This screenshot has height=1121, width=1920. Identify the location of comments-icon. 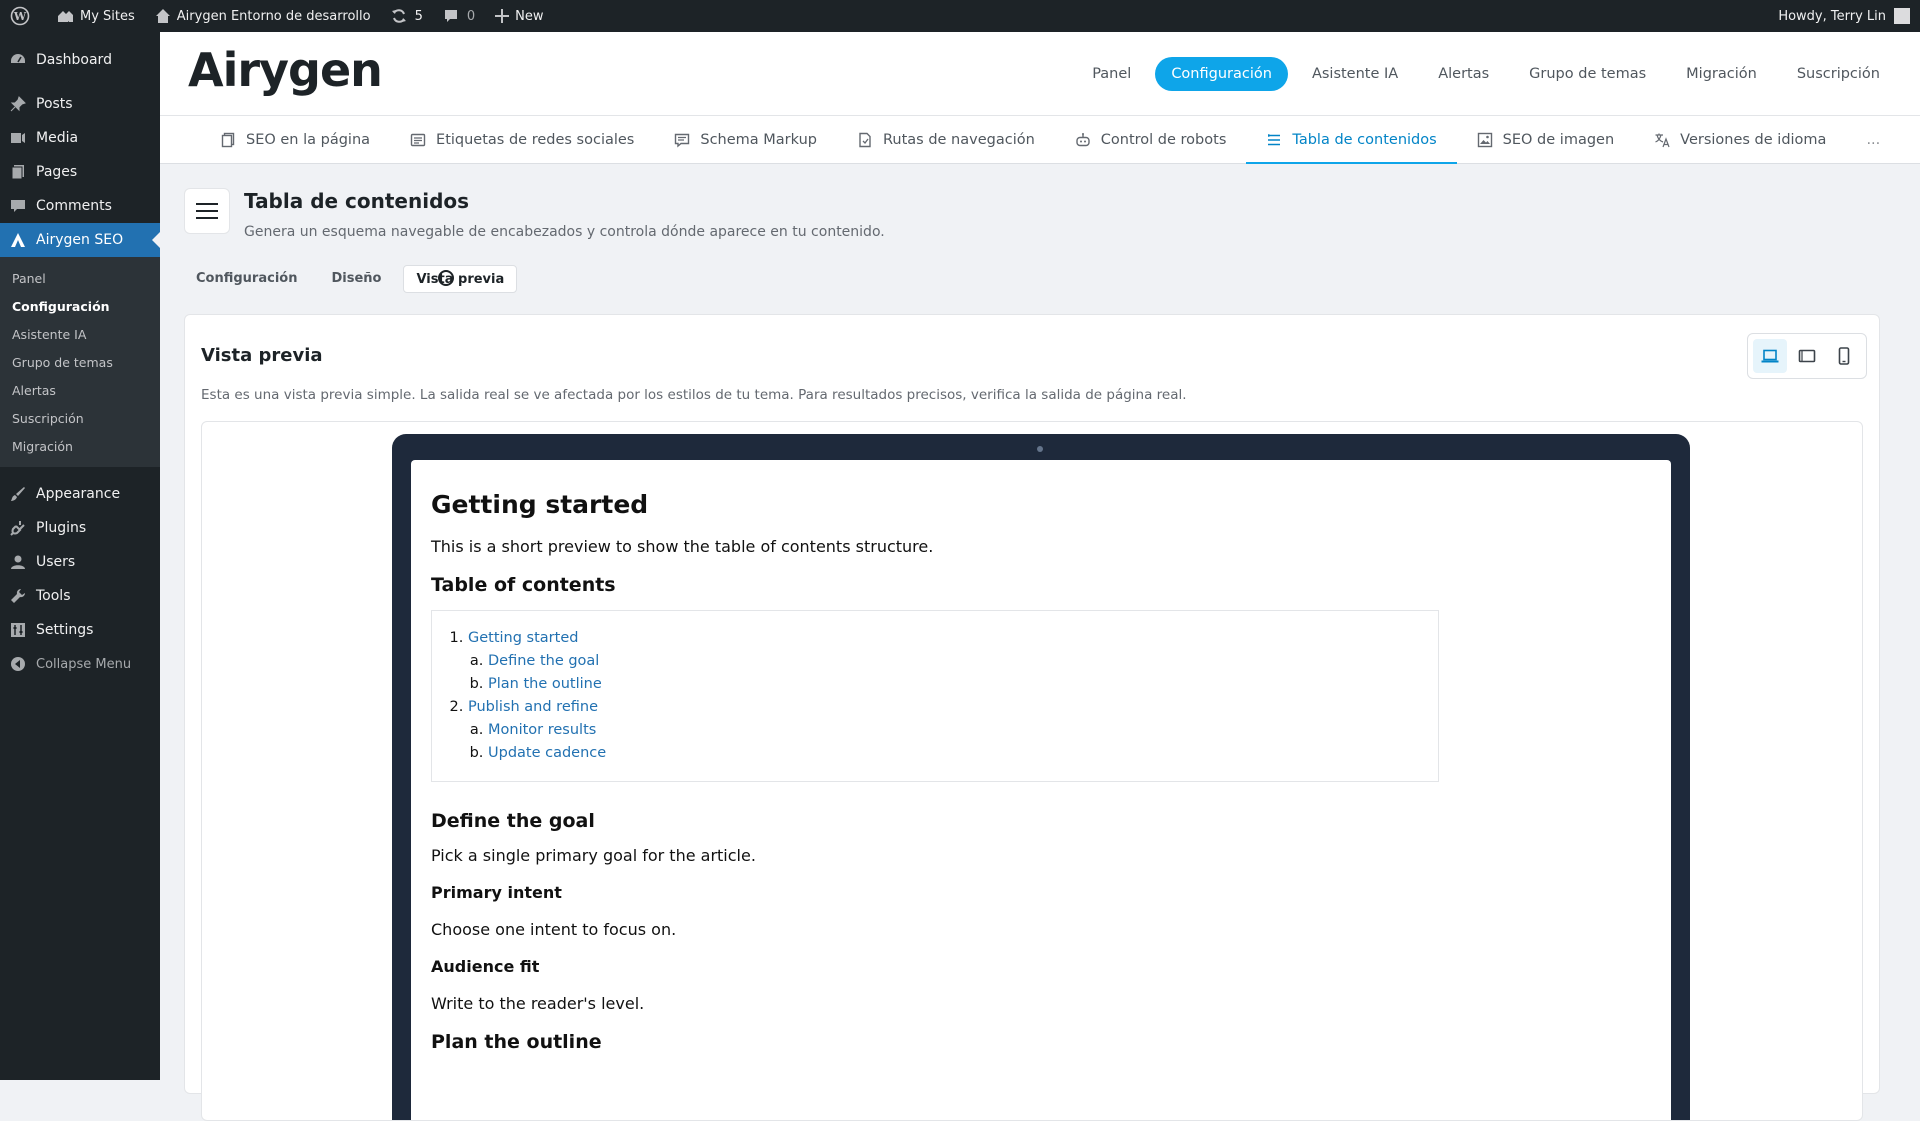
(18, 206).